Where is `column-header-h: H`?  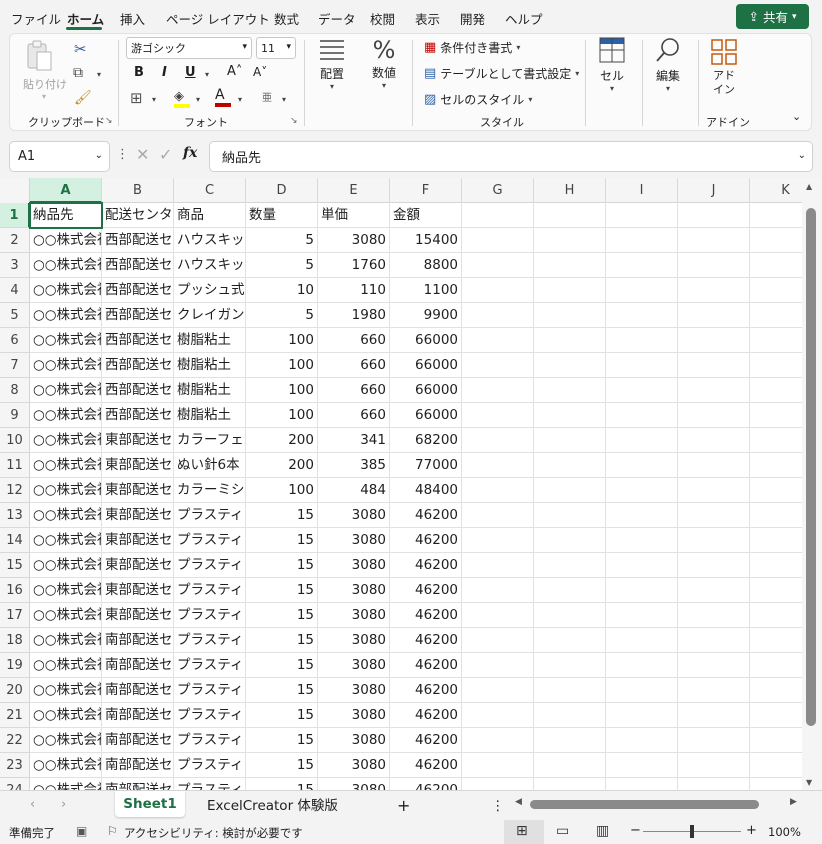
column-header-h: H is located at coordinates (570, 190).